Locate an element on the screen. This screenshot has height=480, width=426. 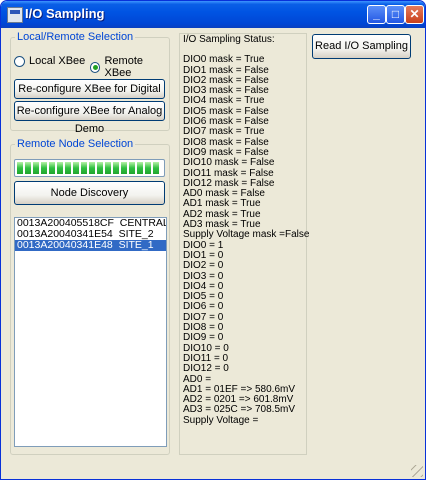
progress-fill is located at coordinates (88, 168).